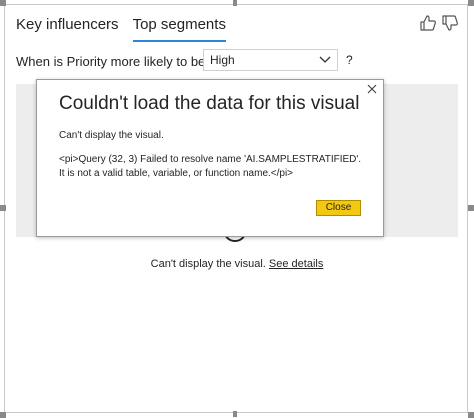 This screenshot has height=418, width=474. I want to click on close-icon, so click(372, 89).